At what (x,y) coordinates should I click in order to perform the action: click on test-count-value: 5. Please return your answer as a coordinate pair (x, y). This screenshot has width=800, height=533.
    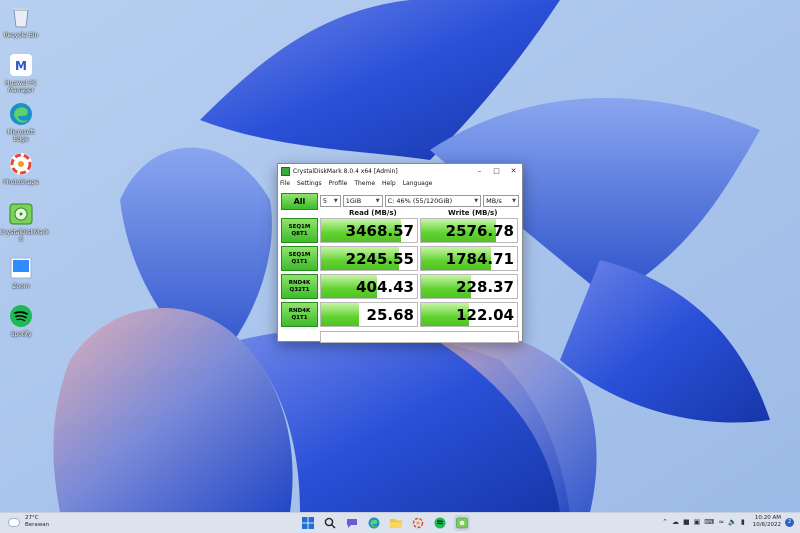
    Looking at the image, I should click on (324, 201).